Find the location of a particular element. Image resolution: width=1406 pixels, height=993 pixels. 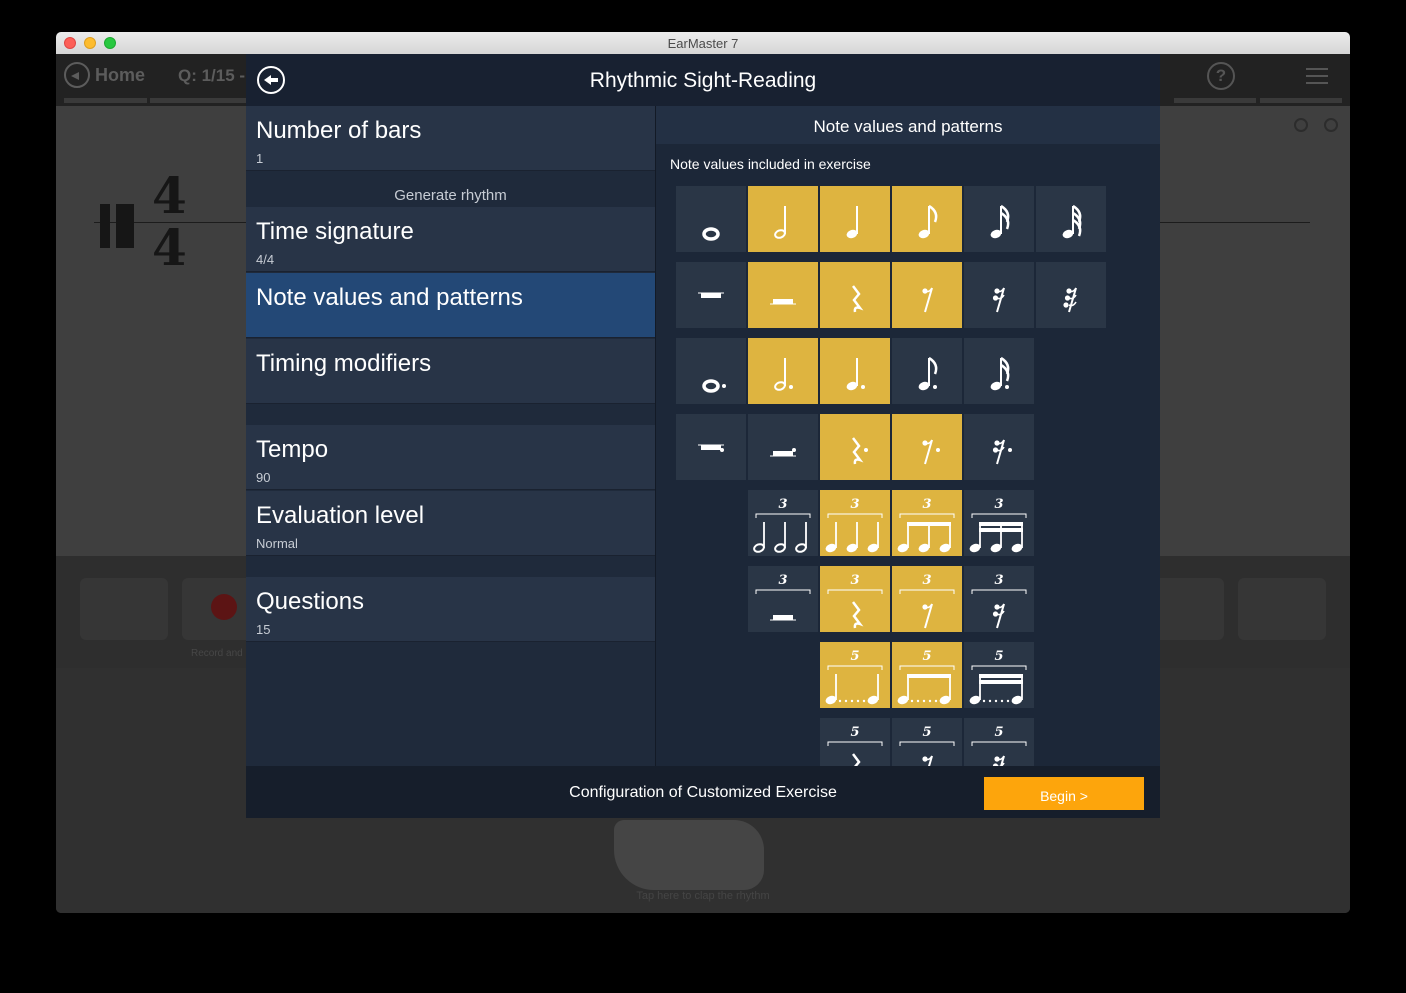

eighth-note-icon is located at coordinates (928, 221).